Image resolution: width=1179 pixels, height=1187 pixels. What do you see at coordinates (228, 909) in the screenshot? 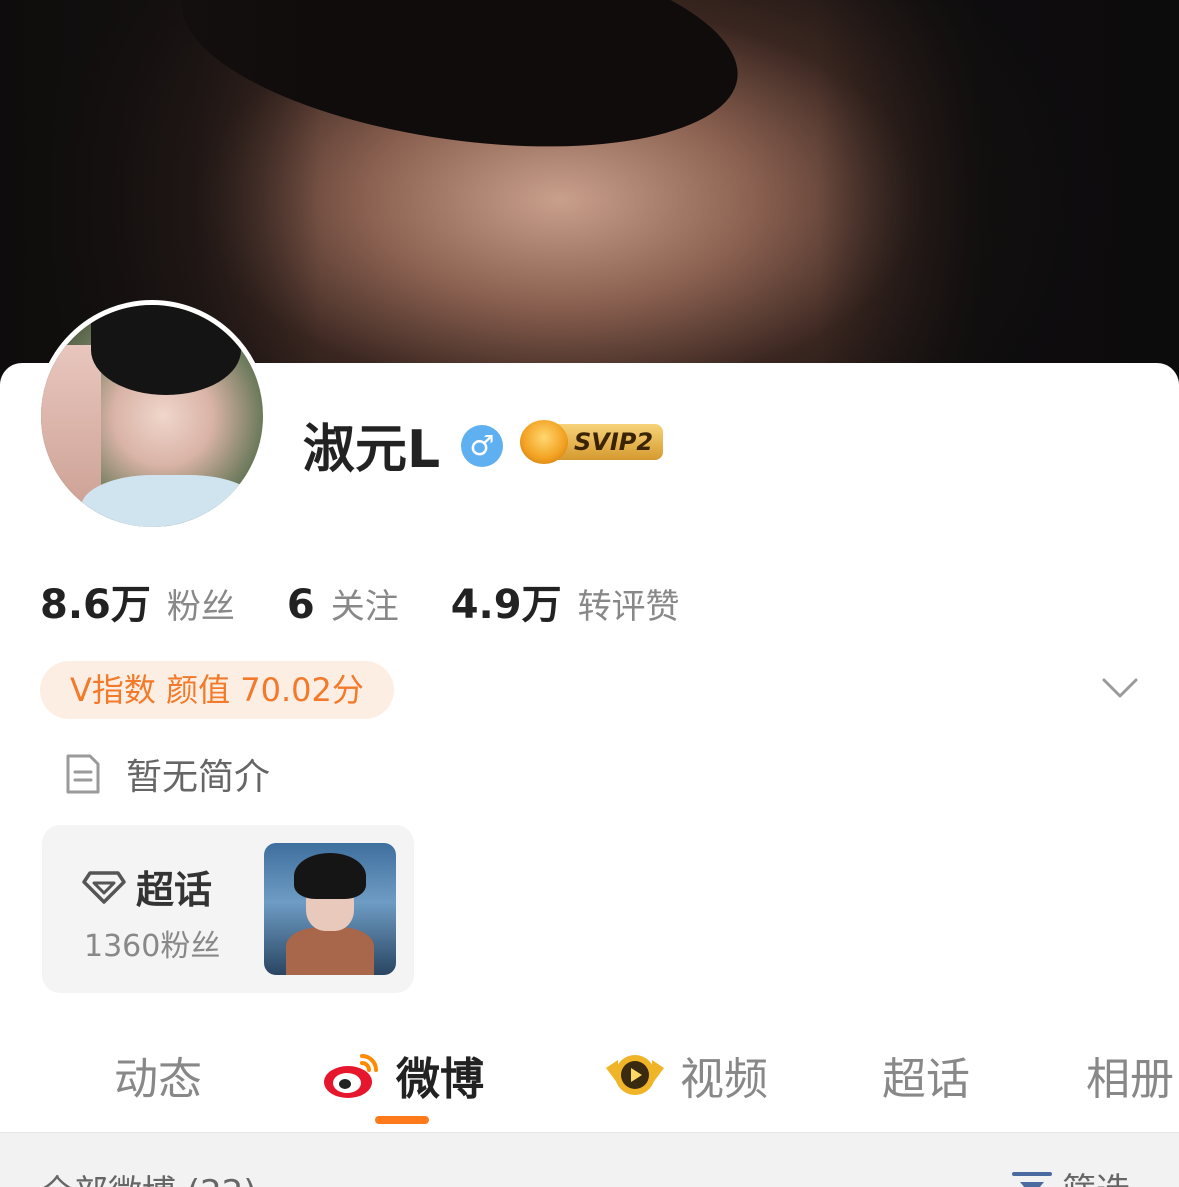
I see `supertopic-card: 超话 1360粉丝` at bounding box center [228, 909].